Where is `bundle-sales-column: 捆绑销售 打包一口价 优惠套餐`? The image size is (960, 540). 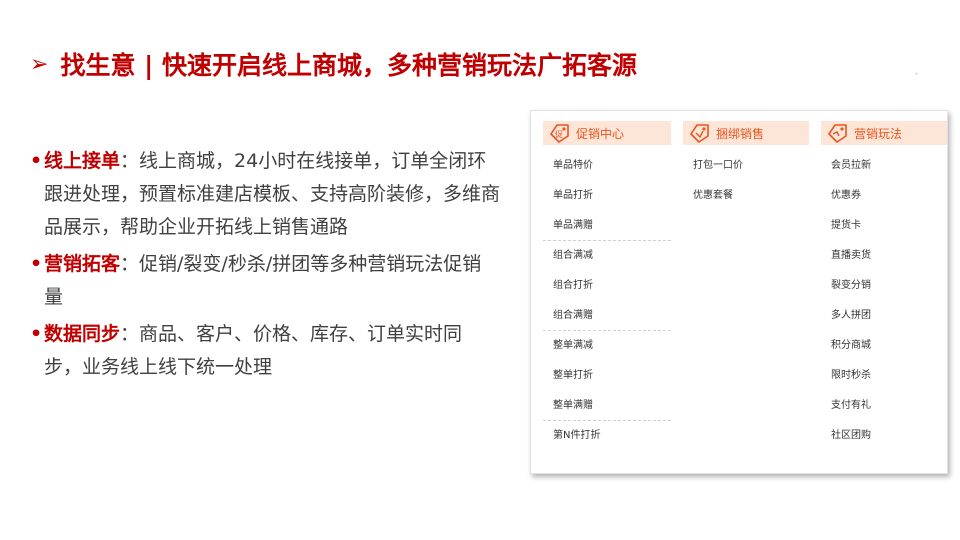 bundle-sales-column: 捆绑销售 打包一口价 优惠套餐 is located at coordinates (746, 166).